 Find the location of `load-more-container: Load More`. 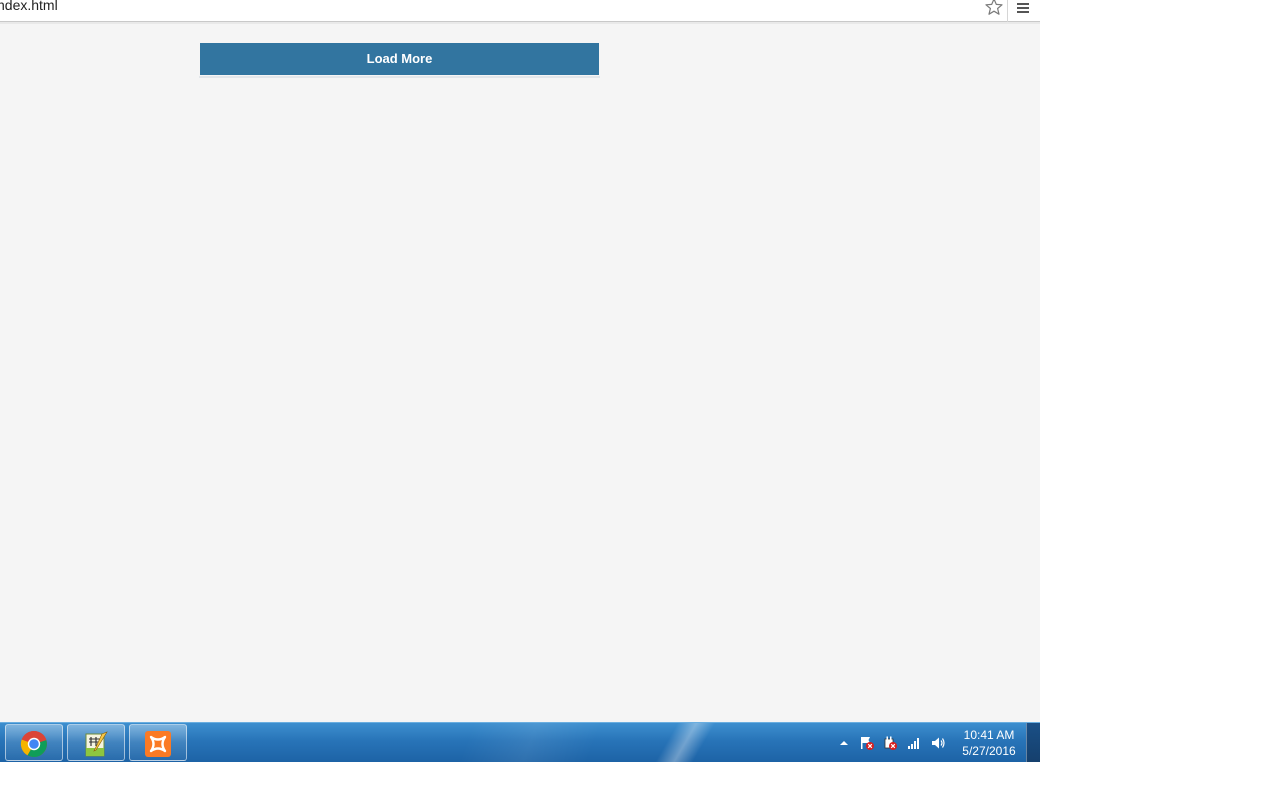

load-more-container: Load More is located at coordinates (399, 60).